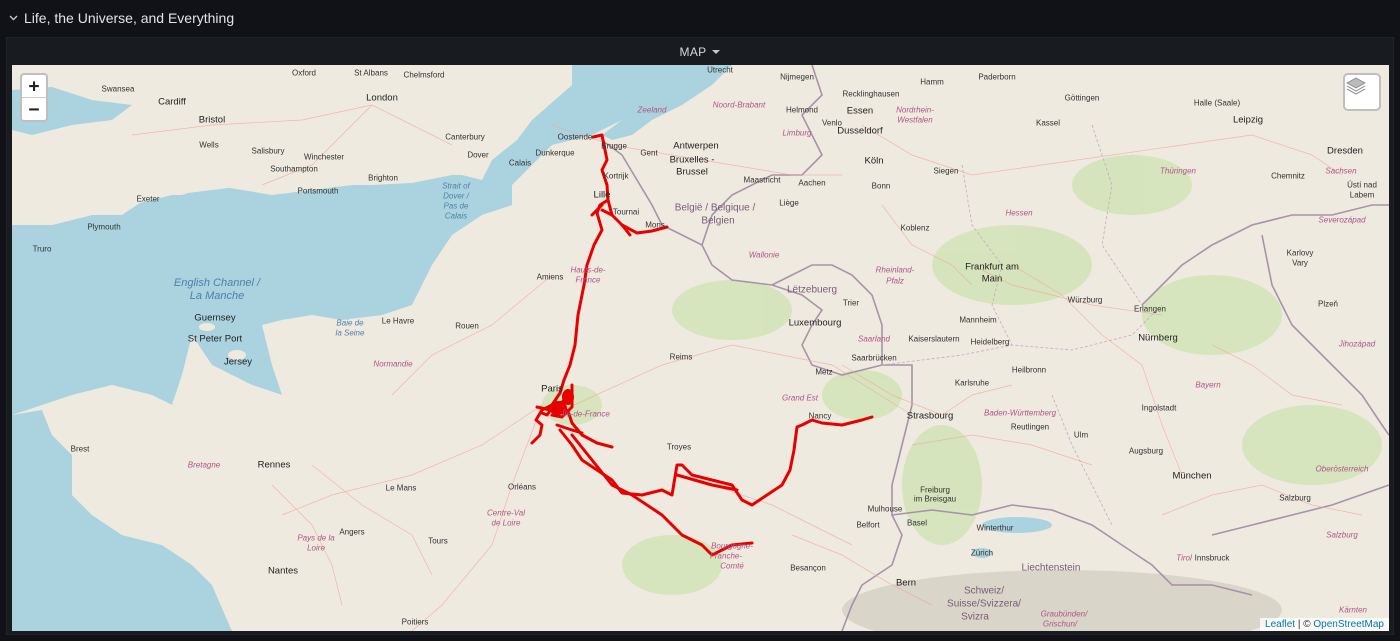 The width and height of the screenshot is (1400, 641). What do you see at coordinates (649, 153) in the screenshot?
I see `label-gent: Gent` at bounding box center [649, 153].